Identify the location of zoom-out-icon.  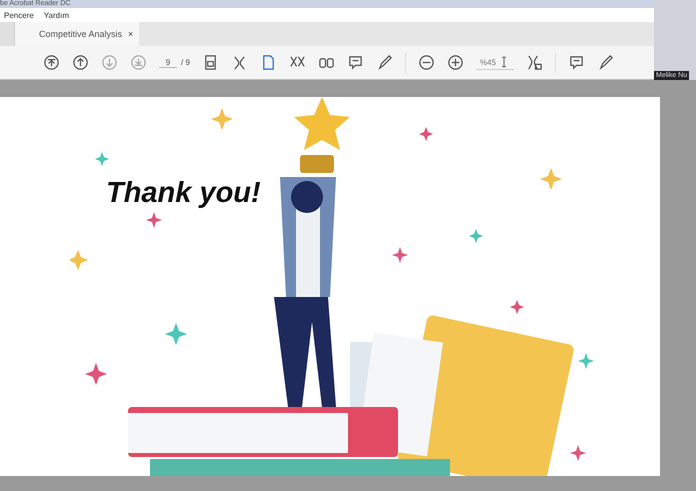
(426, 62).